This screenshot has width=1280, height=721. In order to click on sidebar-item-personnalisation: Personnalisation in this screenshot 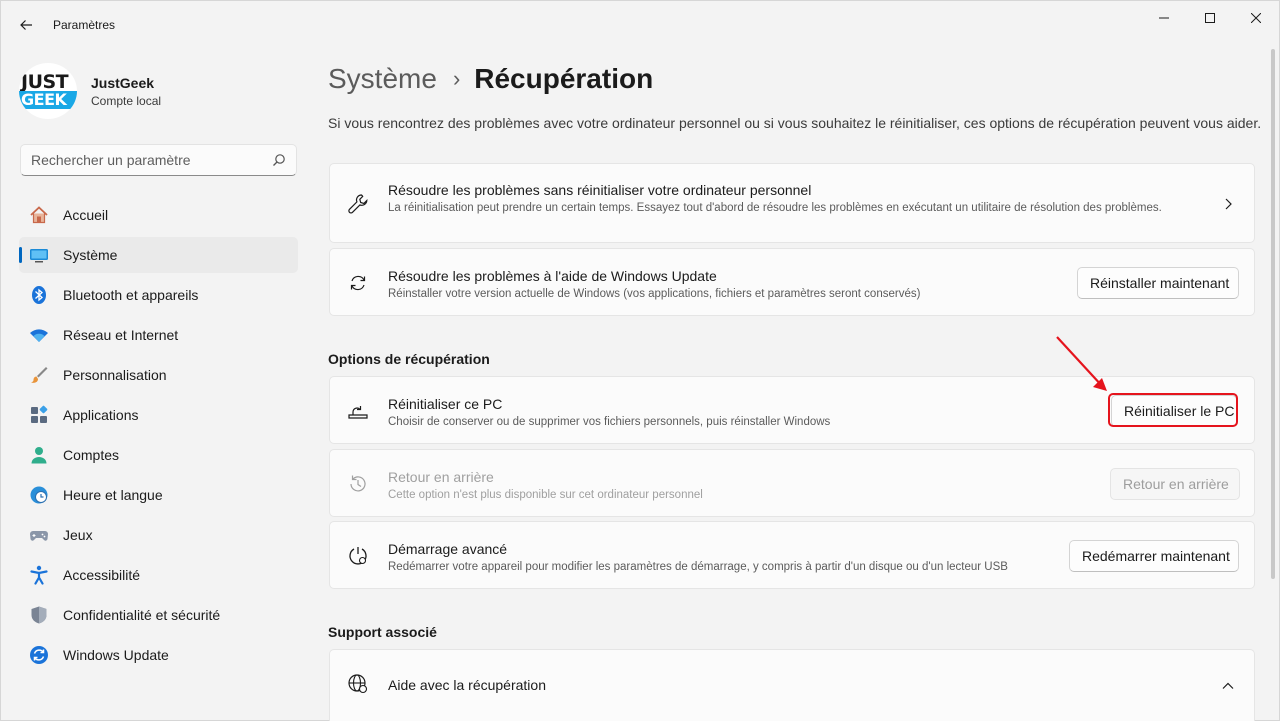, I will do `click(158, 375)`.